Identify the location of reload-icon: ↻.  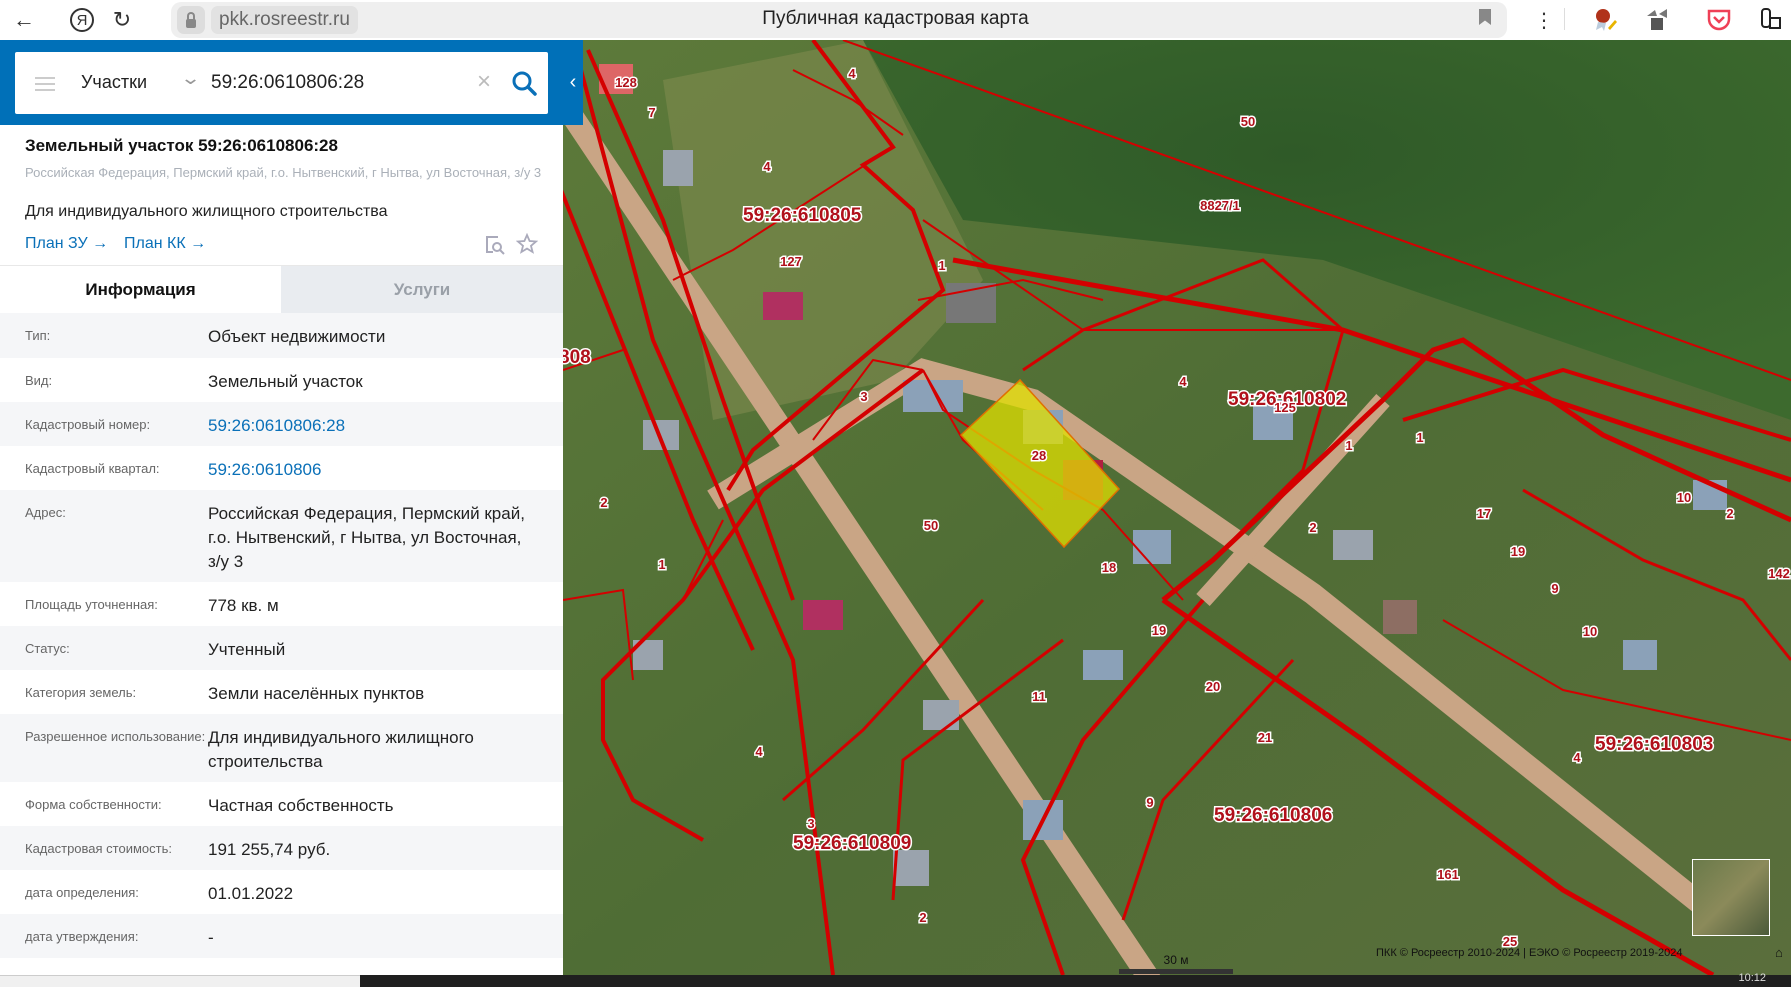
(122, 20).